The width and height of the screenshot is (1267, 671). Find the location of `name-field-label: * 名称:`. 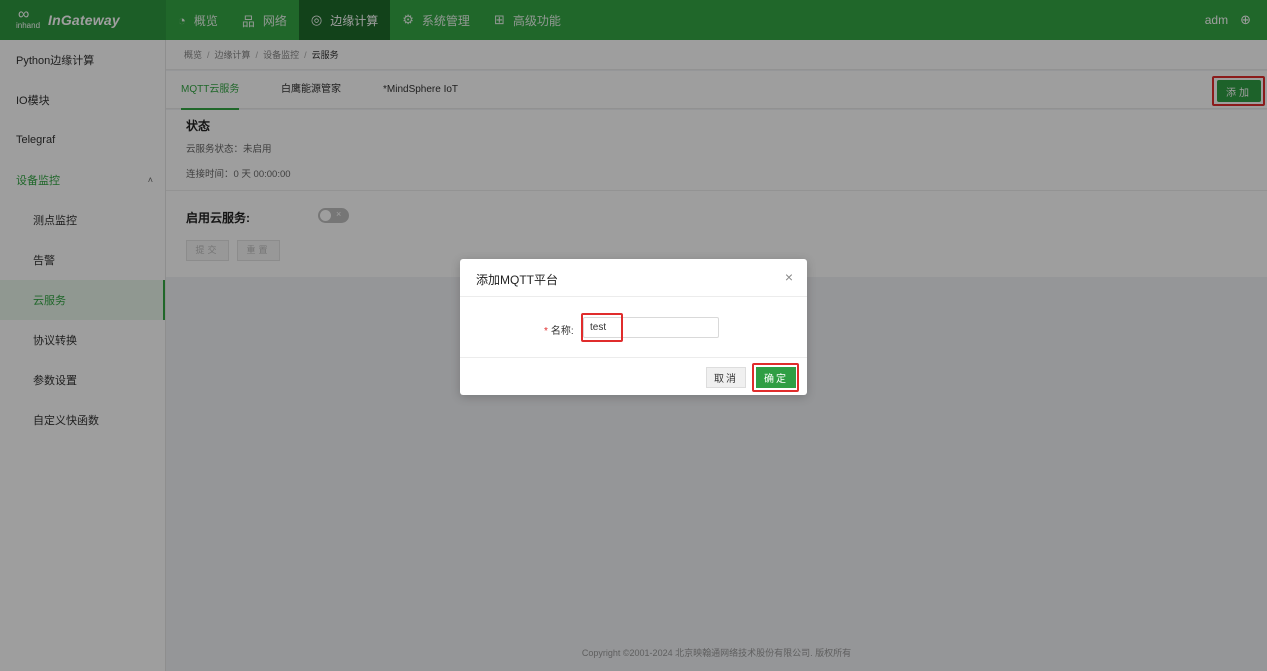

name-field-label: * 名称: is located at coordinates (559, 329).